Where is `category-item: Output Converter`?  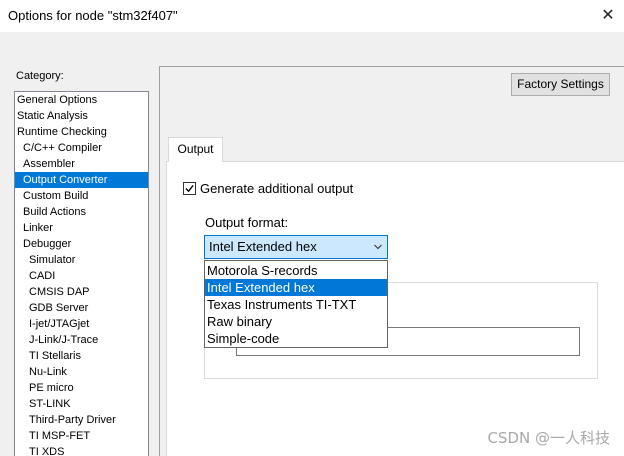
category-item: Output Converter is located at coordinates (81, 180).